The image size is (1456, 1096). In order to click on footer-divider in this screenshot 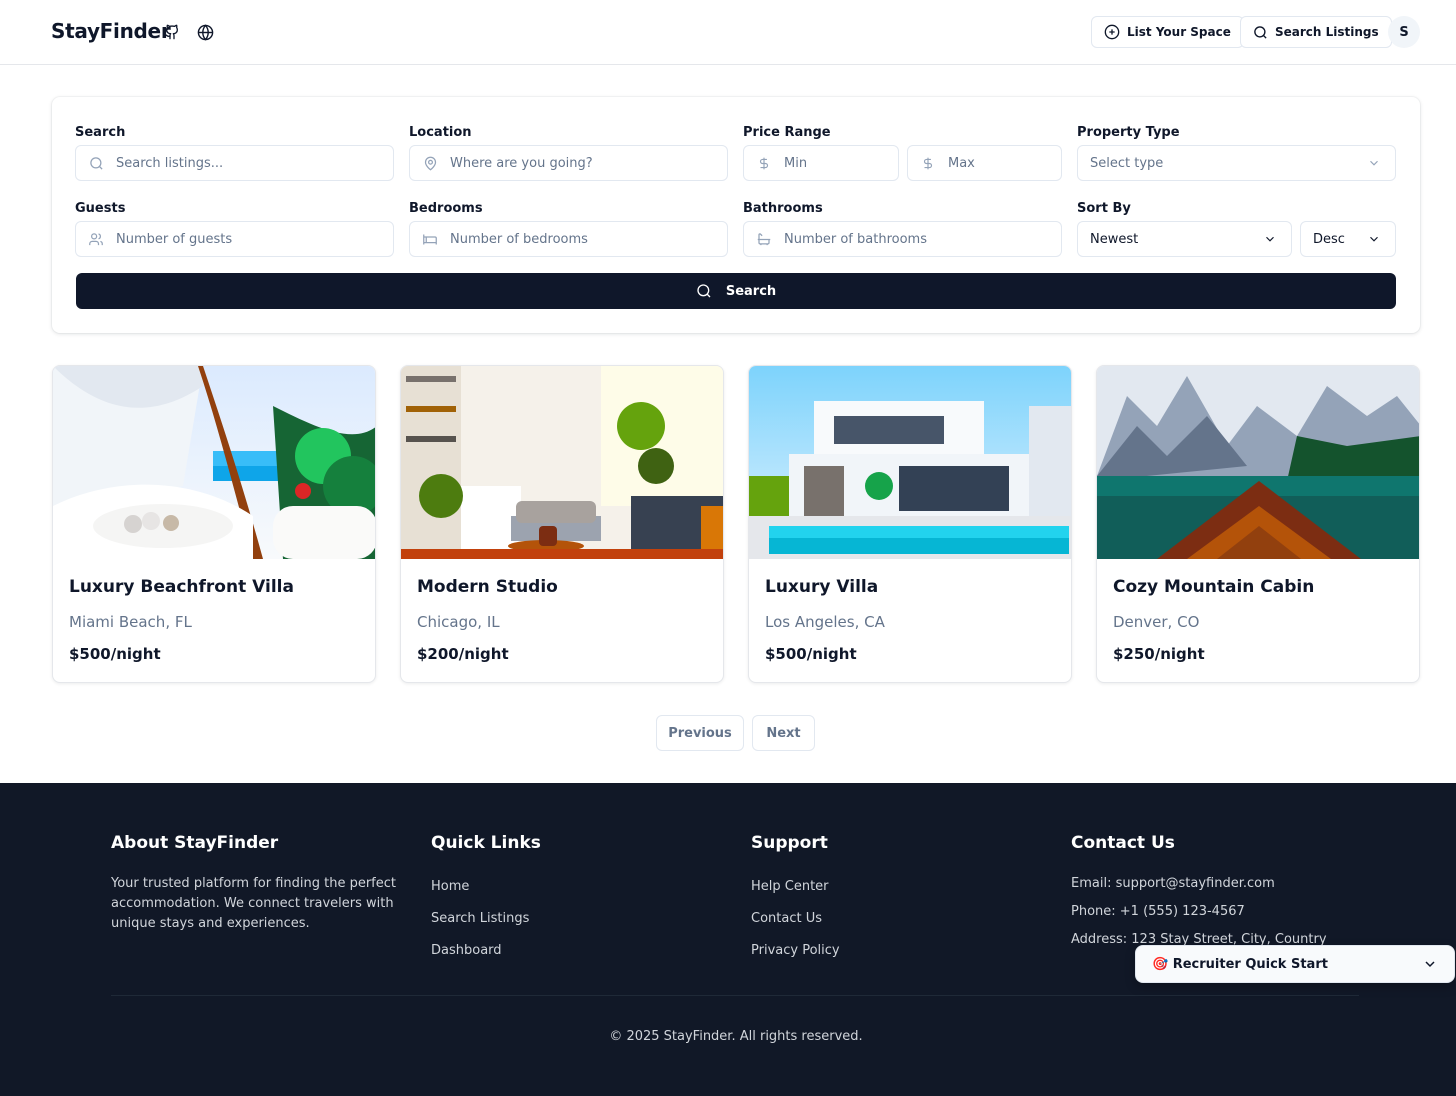, I will do `click(735, 995)`.